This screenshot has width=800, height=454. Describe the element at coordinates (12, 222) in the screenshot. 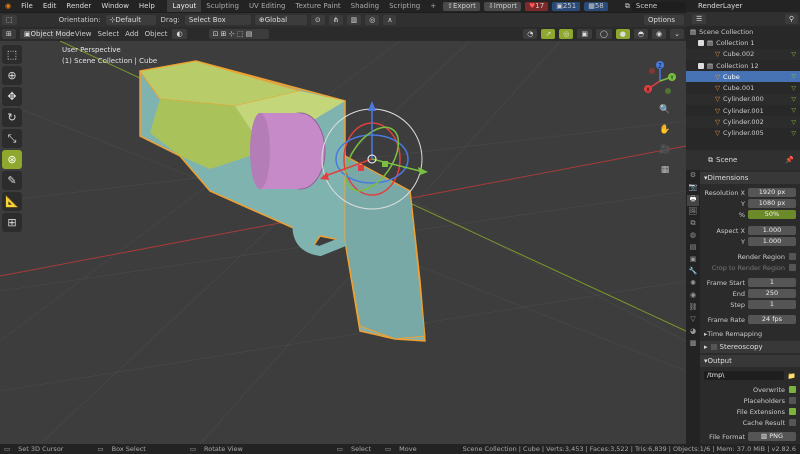

I see `add-cube-tool-icon: ⊞` at that location.